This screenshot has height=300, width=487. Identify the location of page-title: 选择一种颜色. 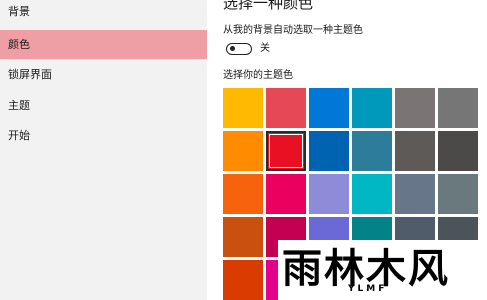
(268, 6).